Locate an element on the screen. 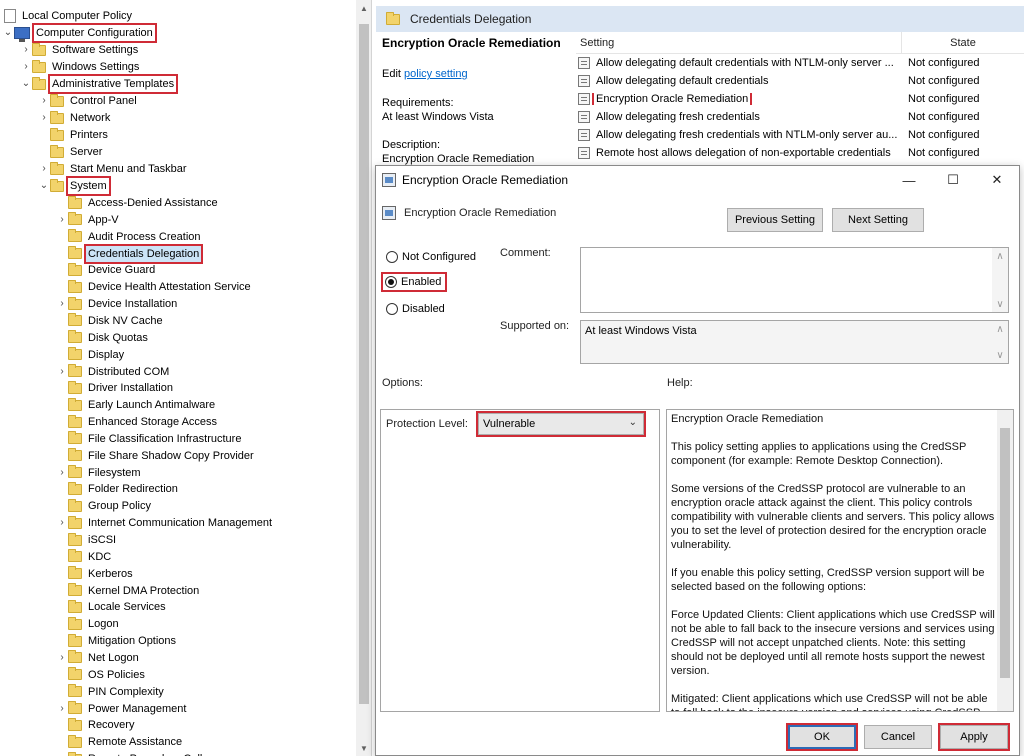  tree-item-system-child: › Net Logon is located at coordinates (98, 658).